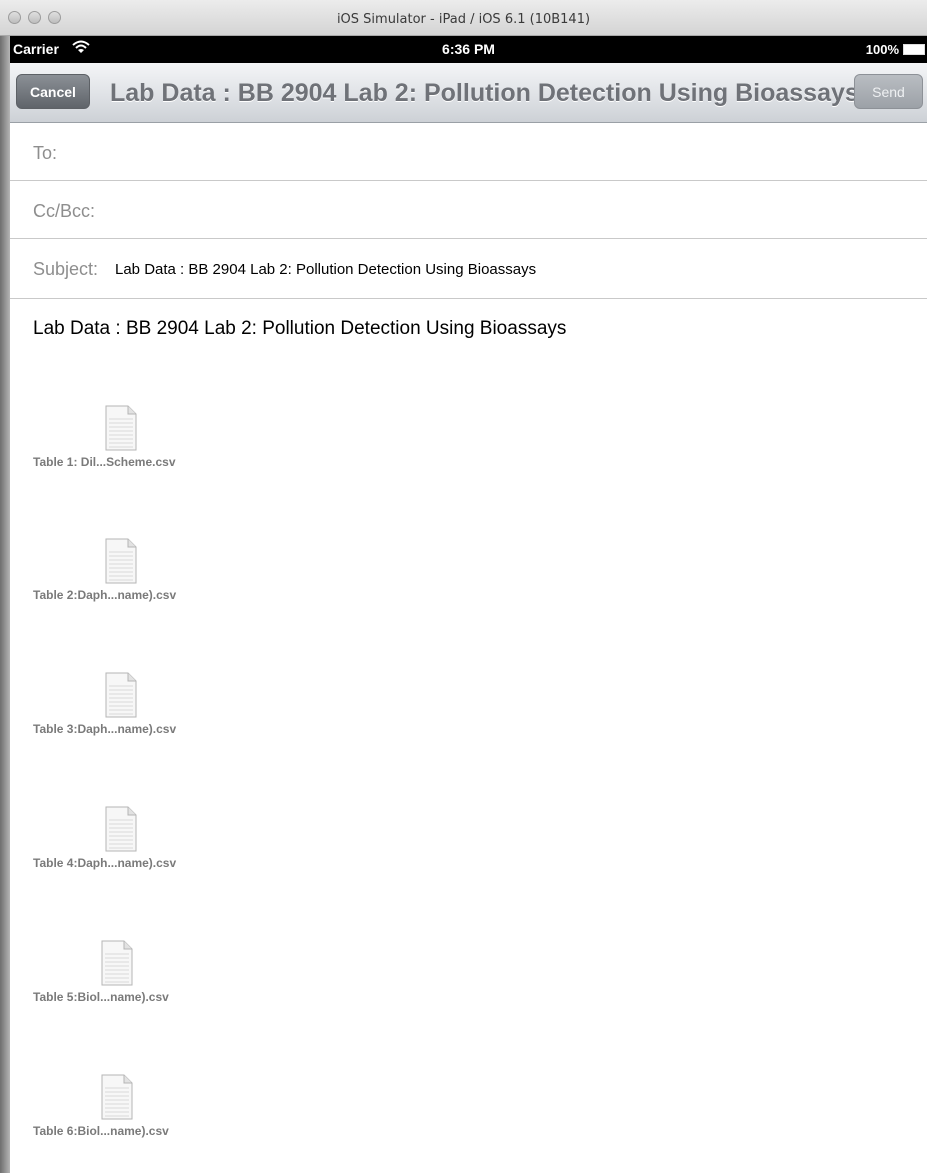 This screenshot has width=927, height=1173. I want to click on cc-bcc-label: Cc/Bcc:, so click(64, 211).